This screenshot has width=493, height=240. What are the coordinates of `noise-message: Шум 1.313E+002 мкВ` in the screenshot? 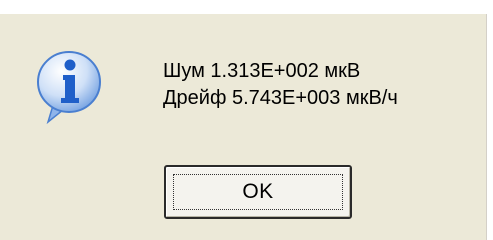 It's located at (262, 71).